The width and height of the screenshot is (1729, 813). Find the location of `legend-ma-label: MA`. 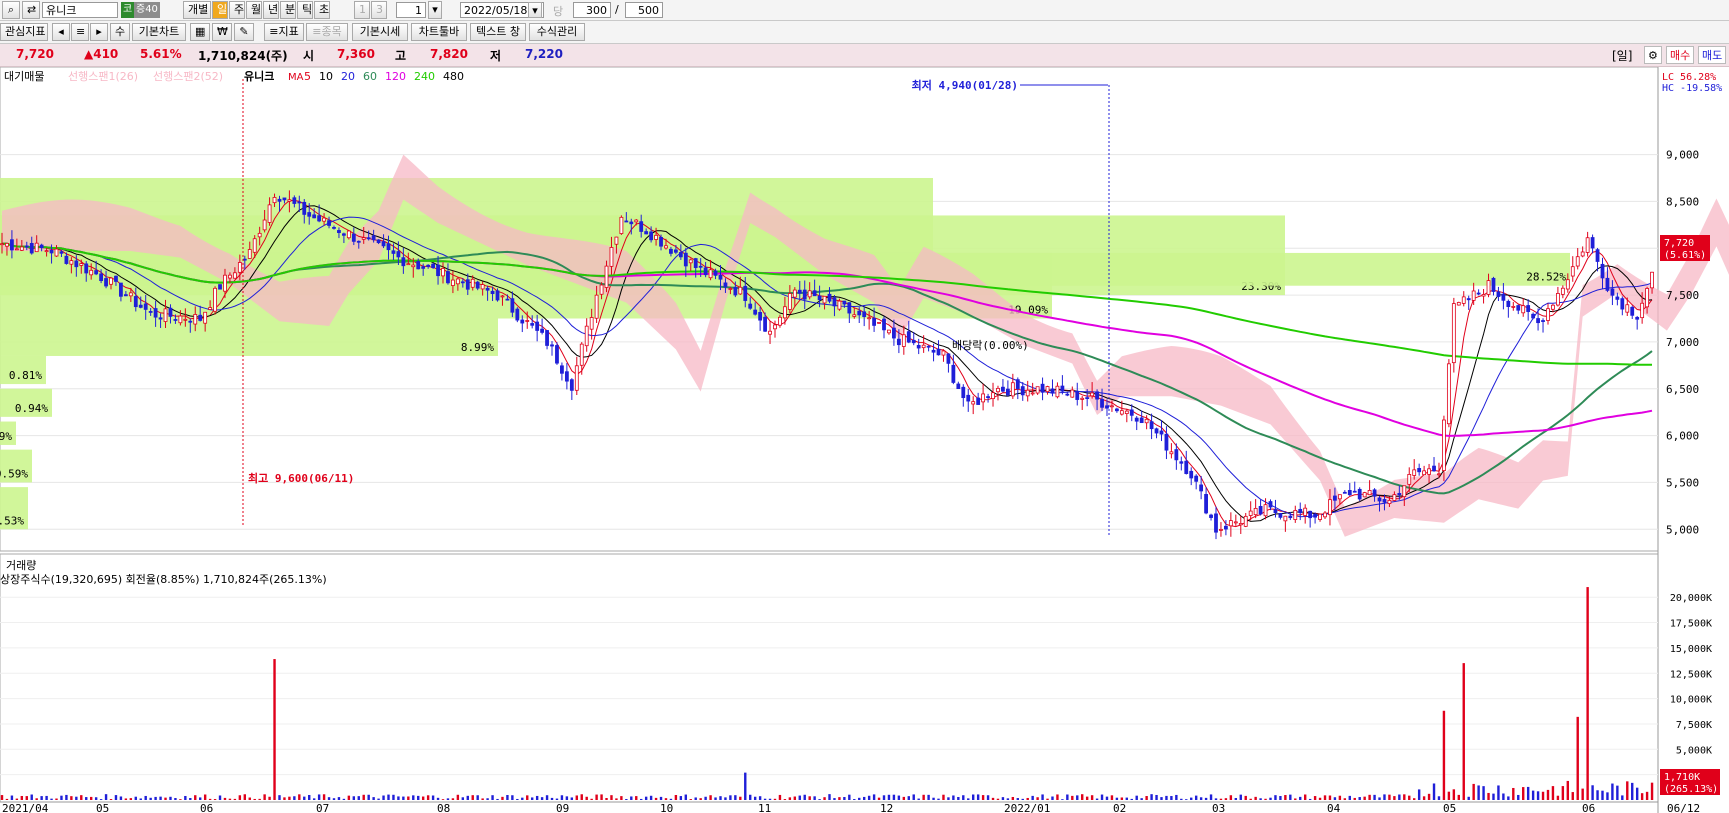

legend-ma-label: MA is located at coordinates (296, 77).